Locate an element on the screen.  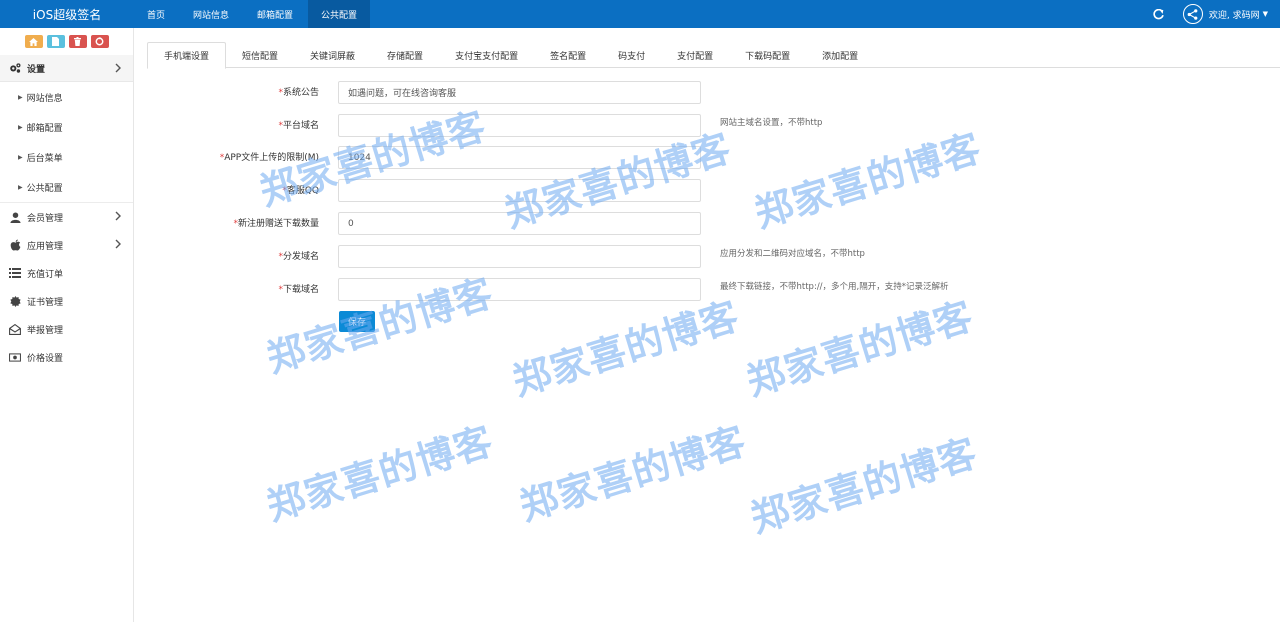
file-shortcut-button is located at coordinates (55, 41).